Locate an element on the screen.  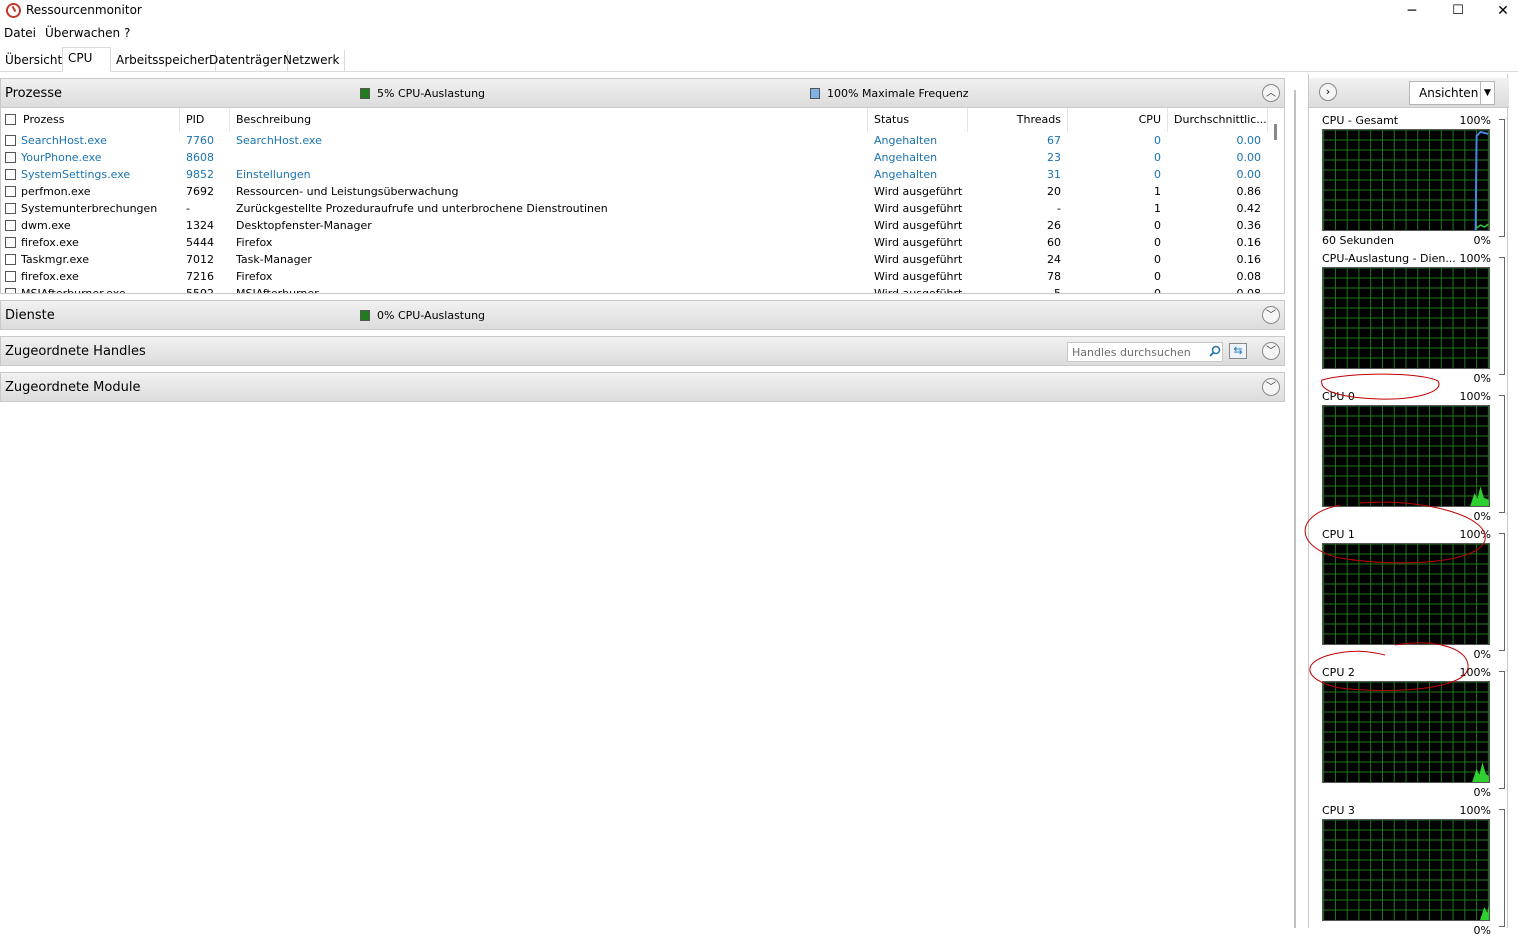
graph-min-label: 0% is located at coordinates (1482, 654).